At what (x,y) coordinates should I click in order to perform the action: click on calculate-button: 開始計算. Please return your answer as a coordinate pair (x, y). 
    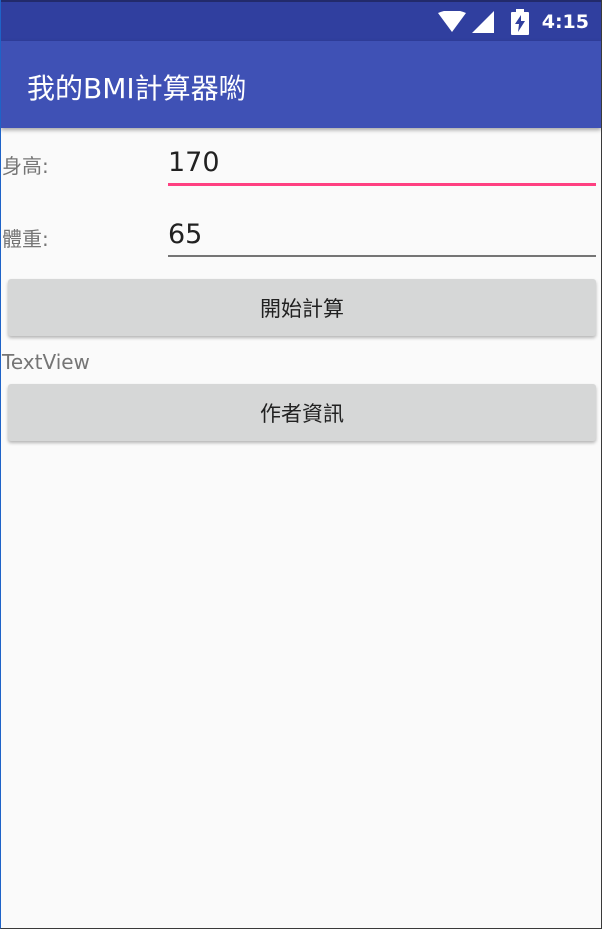
    Looking at the image, I should click on (302, 307).